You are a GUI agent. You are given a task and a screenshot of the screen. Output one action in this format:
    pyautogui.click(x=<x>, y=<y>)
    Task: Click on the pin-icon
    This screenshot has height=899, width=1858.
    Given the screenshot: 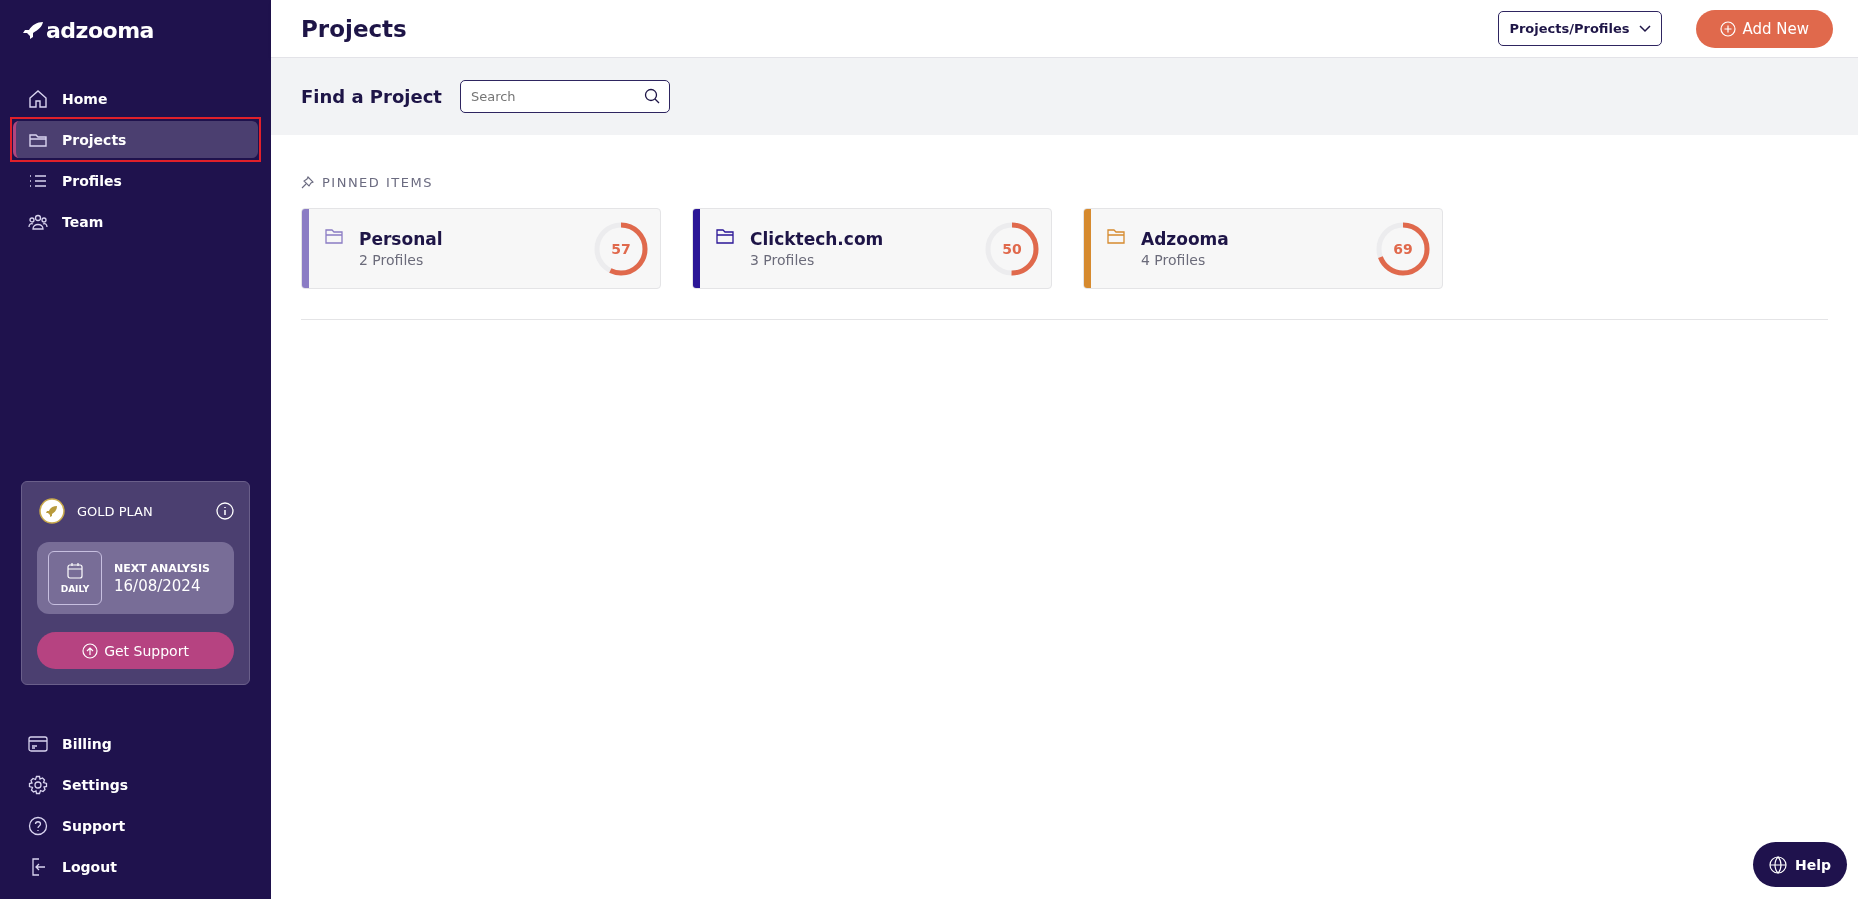 What is the action you would take?
    pyautogui.click(x=307, y=182)
    